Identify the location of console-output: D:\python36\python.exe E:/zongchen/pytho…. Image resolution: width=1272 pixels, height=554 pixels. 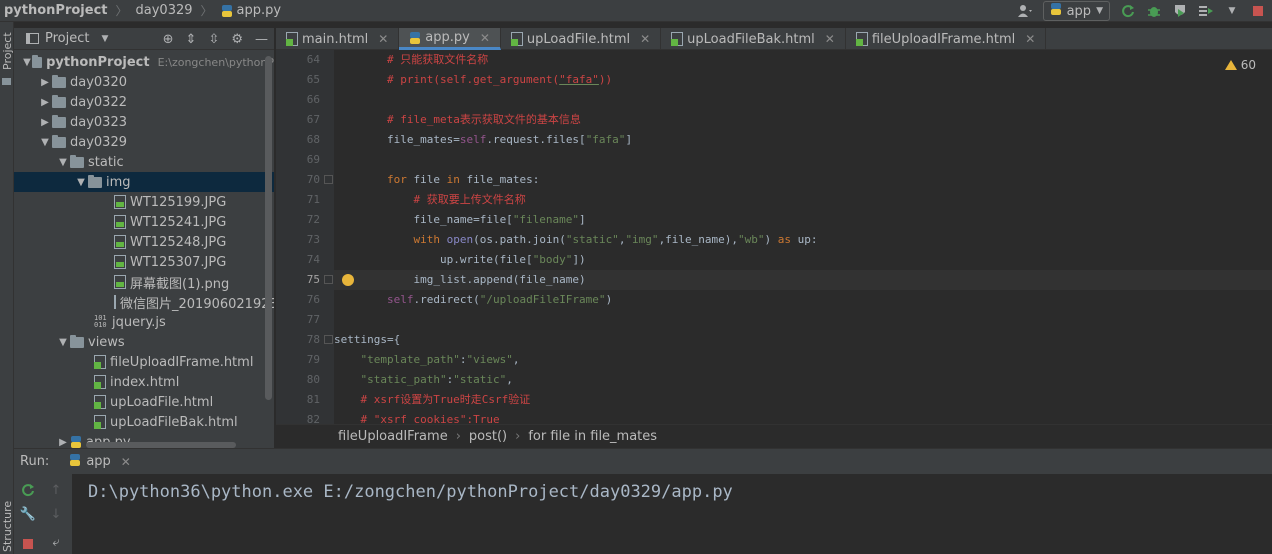
(410, 492).